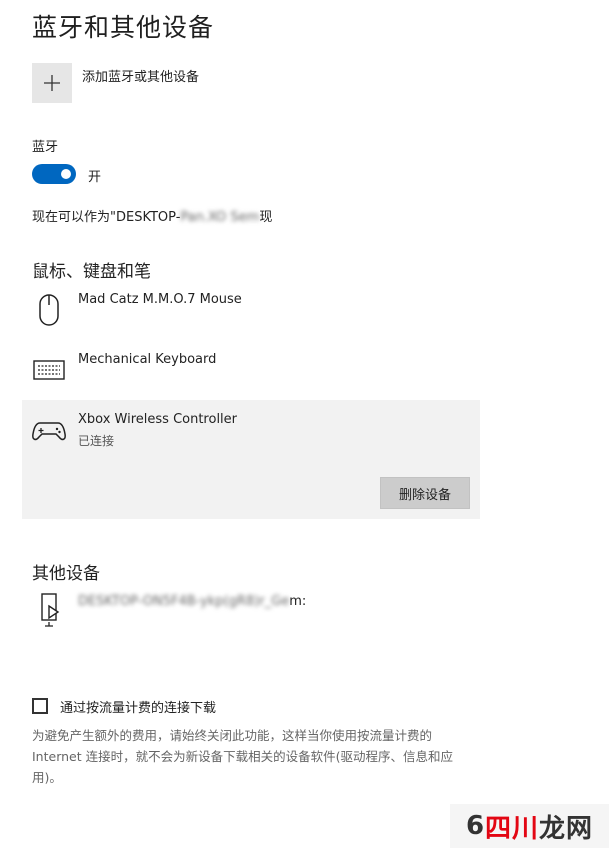 The image size is (609, 853). What do you see at coordinates (184, 601) in the screenshot?
I see `redacted-device-name: DESKTOP-ON5F4B-ykp(gR8)r_Ge` at bounding box center [184, 601].